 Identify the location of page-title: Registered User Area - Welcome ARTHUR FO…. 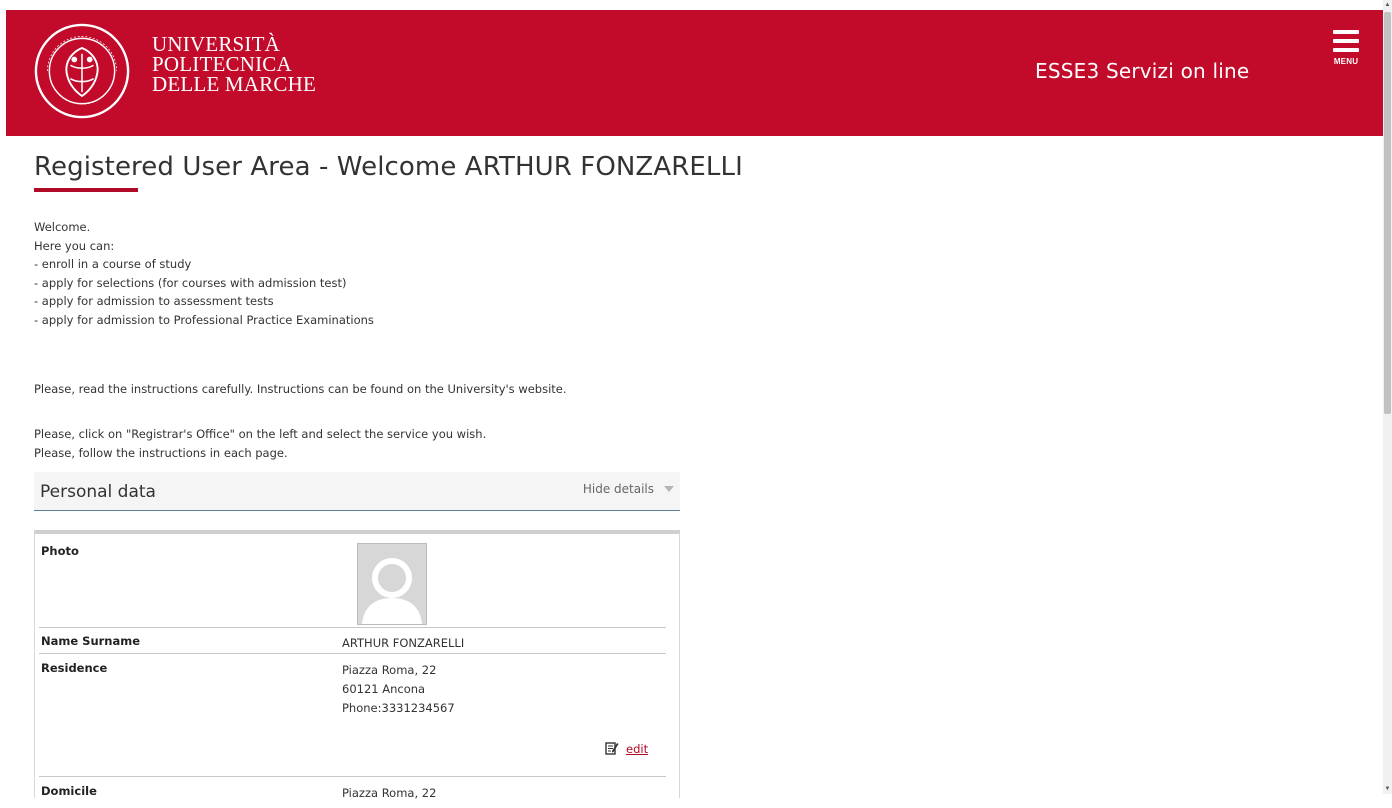
(388, 167).